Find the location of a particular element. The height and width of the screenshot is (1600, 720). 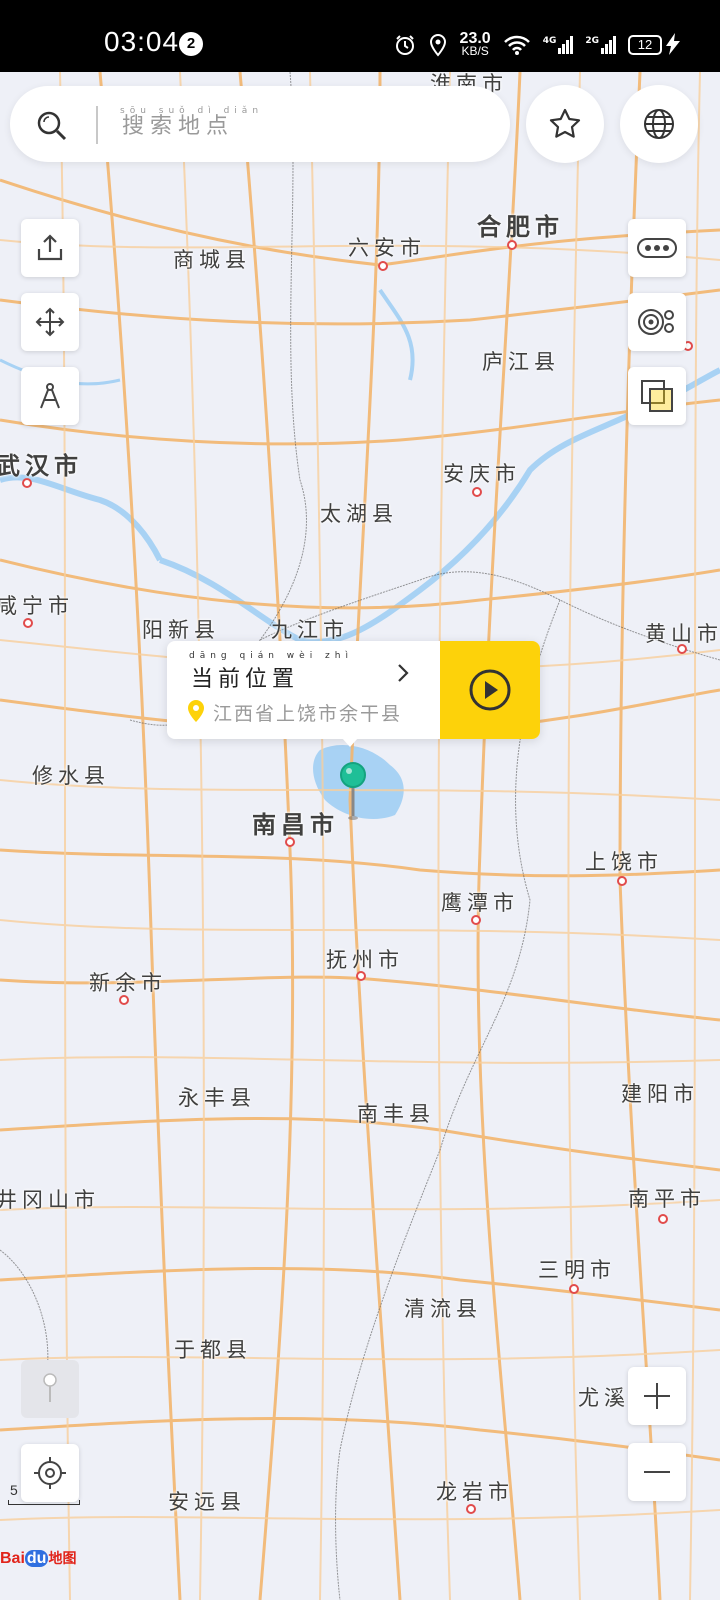

popup-title: 当前位置 is located at coordinates (245, 679).